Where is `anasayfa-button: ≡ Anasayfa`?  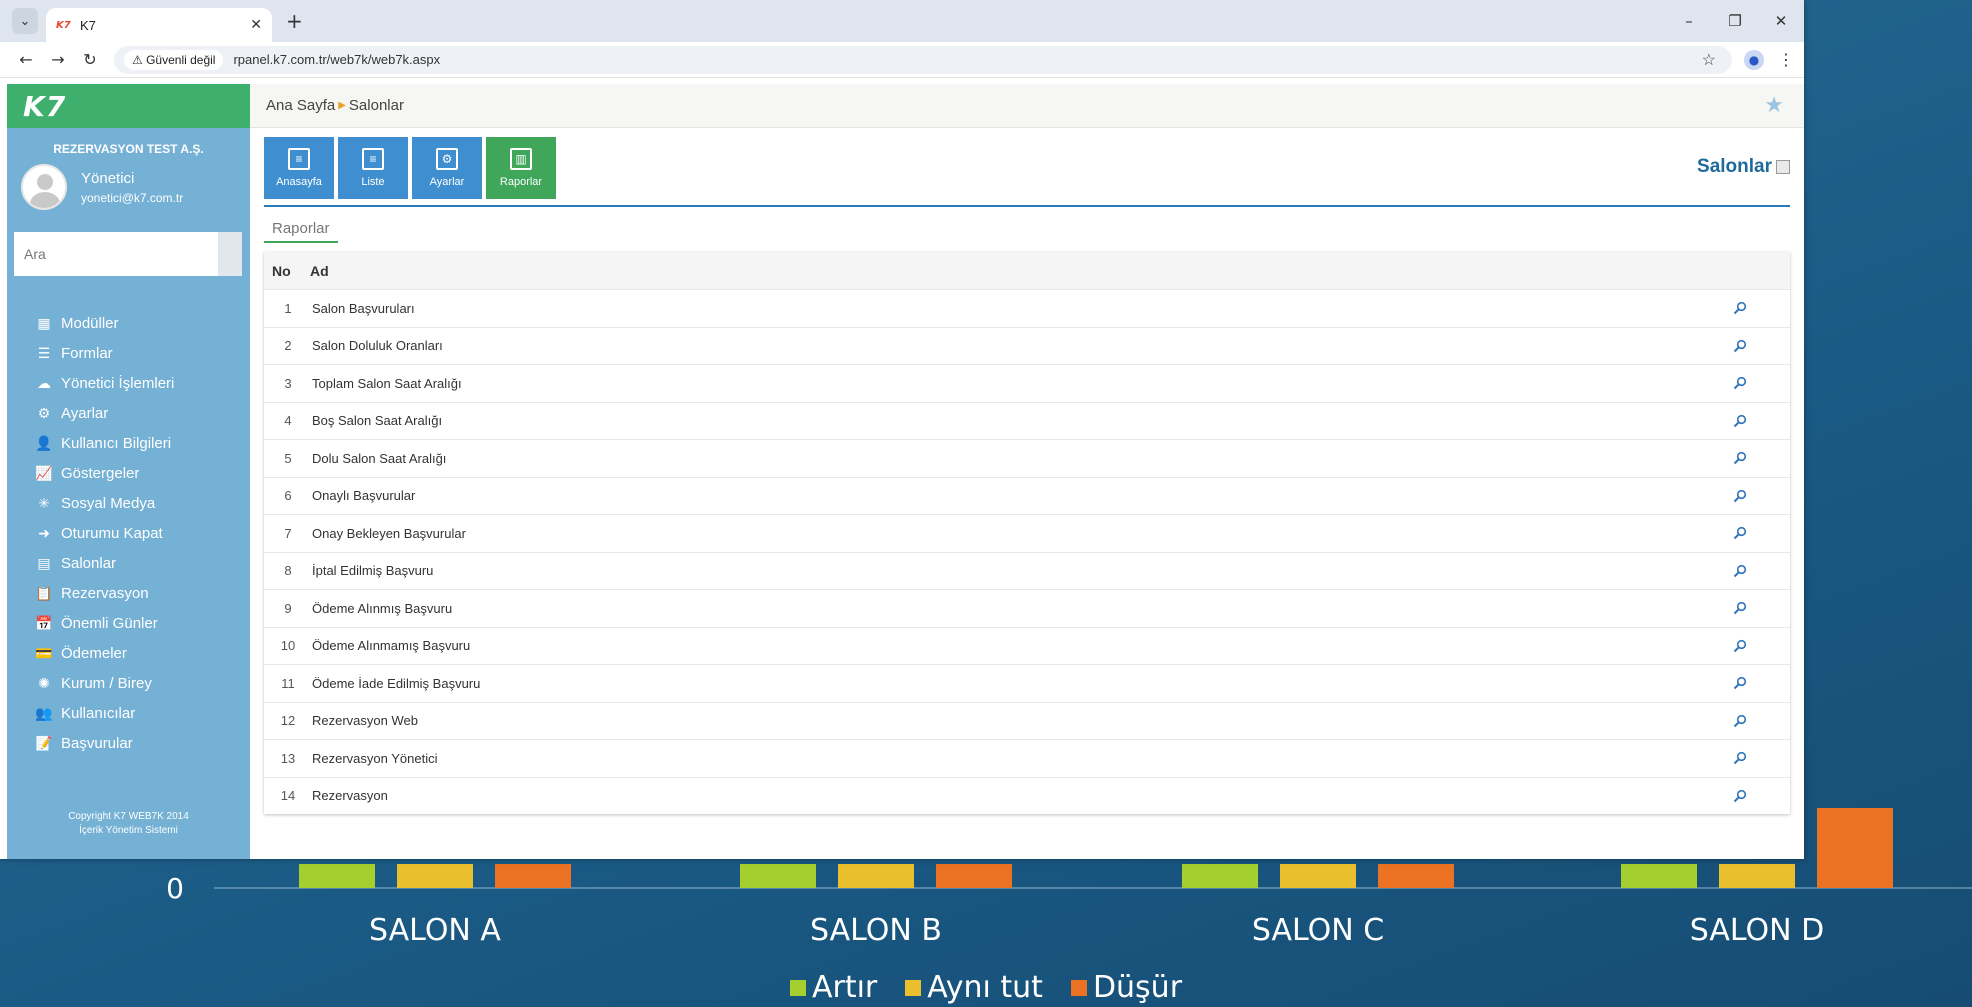
anasayfa-button: ≡ Anasayfa is located at coordinates (299, 168).